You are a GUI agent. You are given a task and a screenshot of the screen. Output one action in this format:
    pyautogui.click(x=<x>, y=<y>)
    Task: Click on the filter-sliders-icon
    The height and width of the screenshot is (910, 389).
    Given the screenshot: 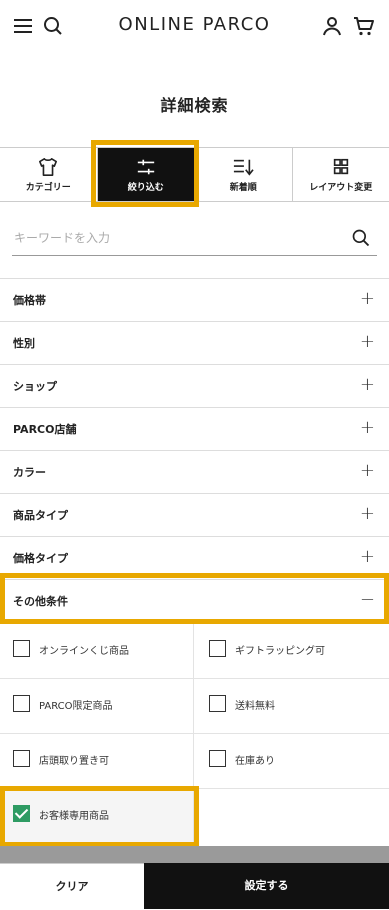 What is the action you would take?
    pyautogui.click(x=146, y=167)
    